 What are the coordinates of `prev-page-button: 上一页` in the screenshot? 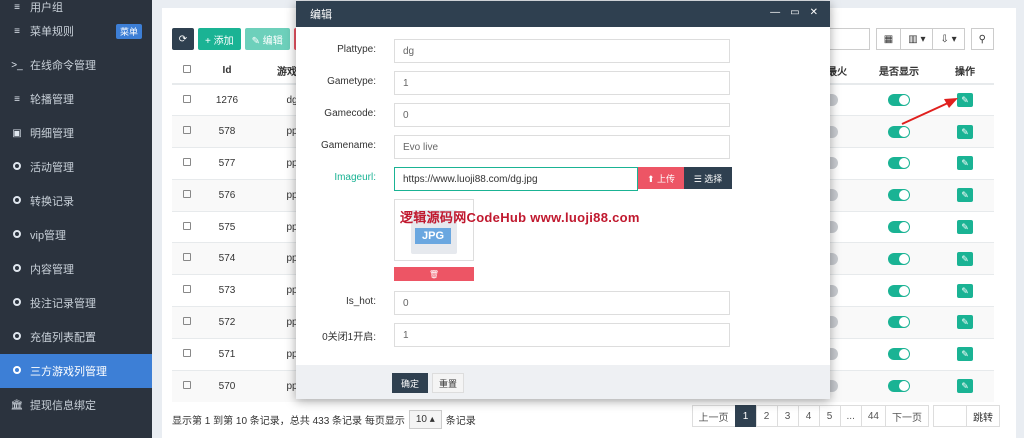 It's located at (713, 416).